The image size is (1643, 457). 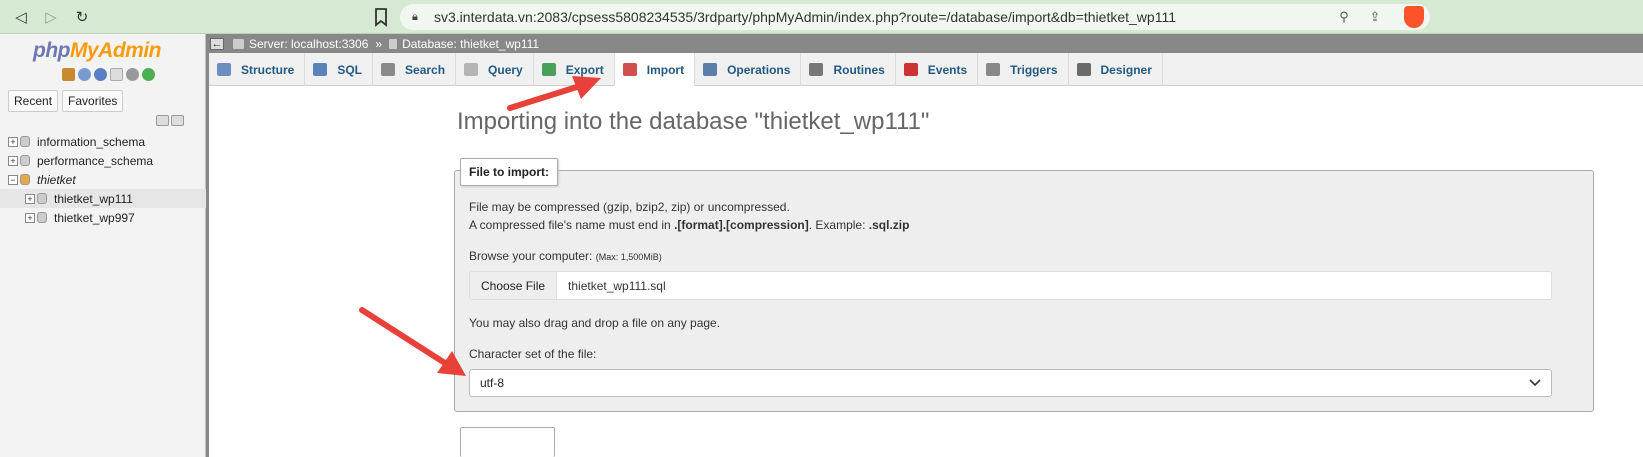 What do you see at coordinates (412, 341) in the screenshot?
I see `arrow-to-charset-select` at bounding box center [412, 341].